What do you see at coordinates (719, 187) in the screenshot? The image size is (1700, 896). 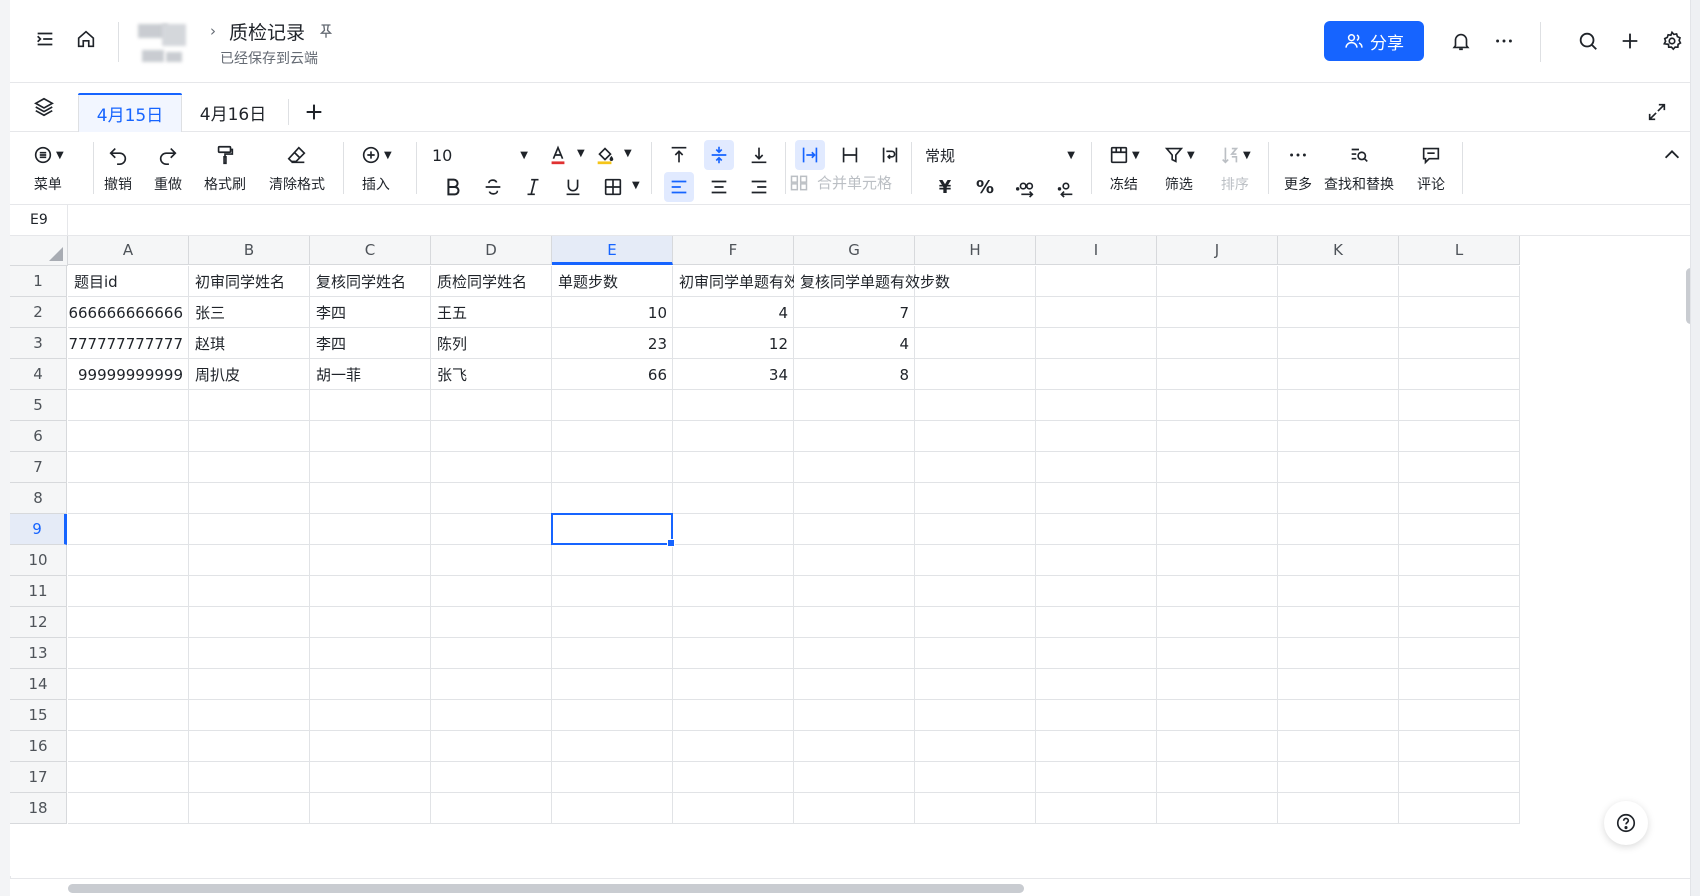 I see `align-center-button` at bounding box center [719, 187].